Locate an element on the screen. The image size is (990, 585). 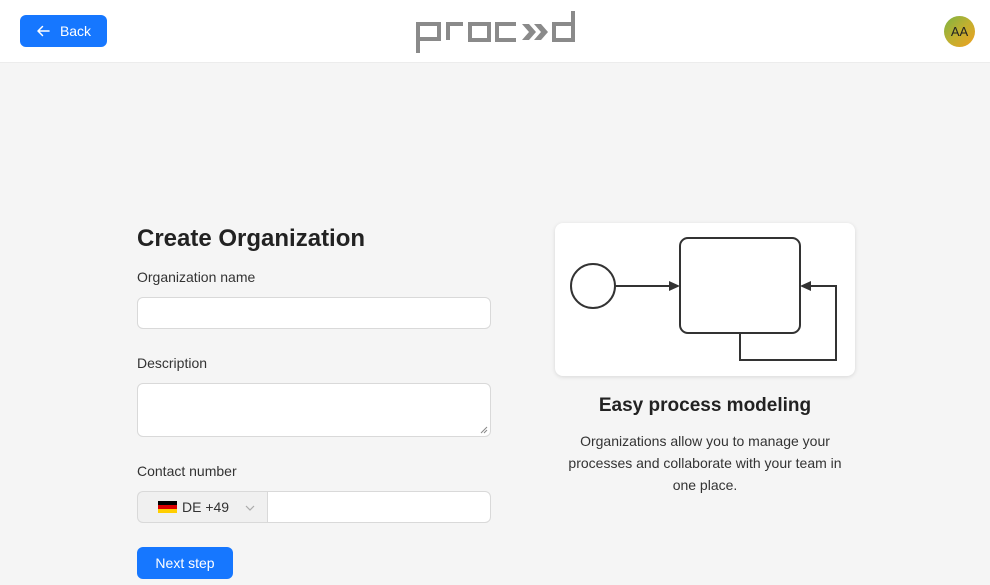
country-code-select: DE +49 is located at coordinates (202, 507).